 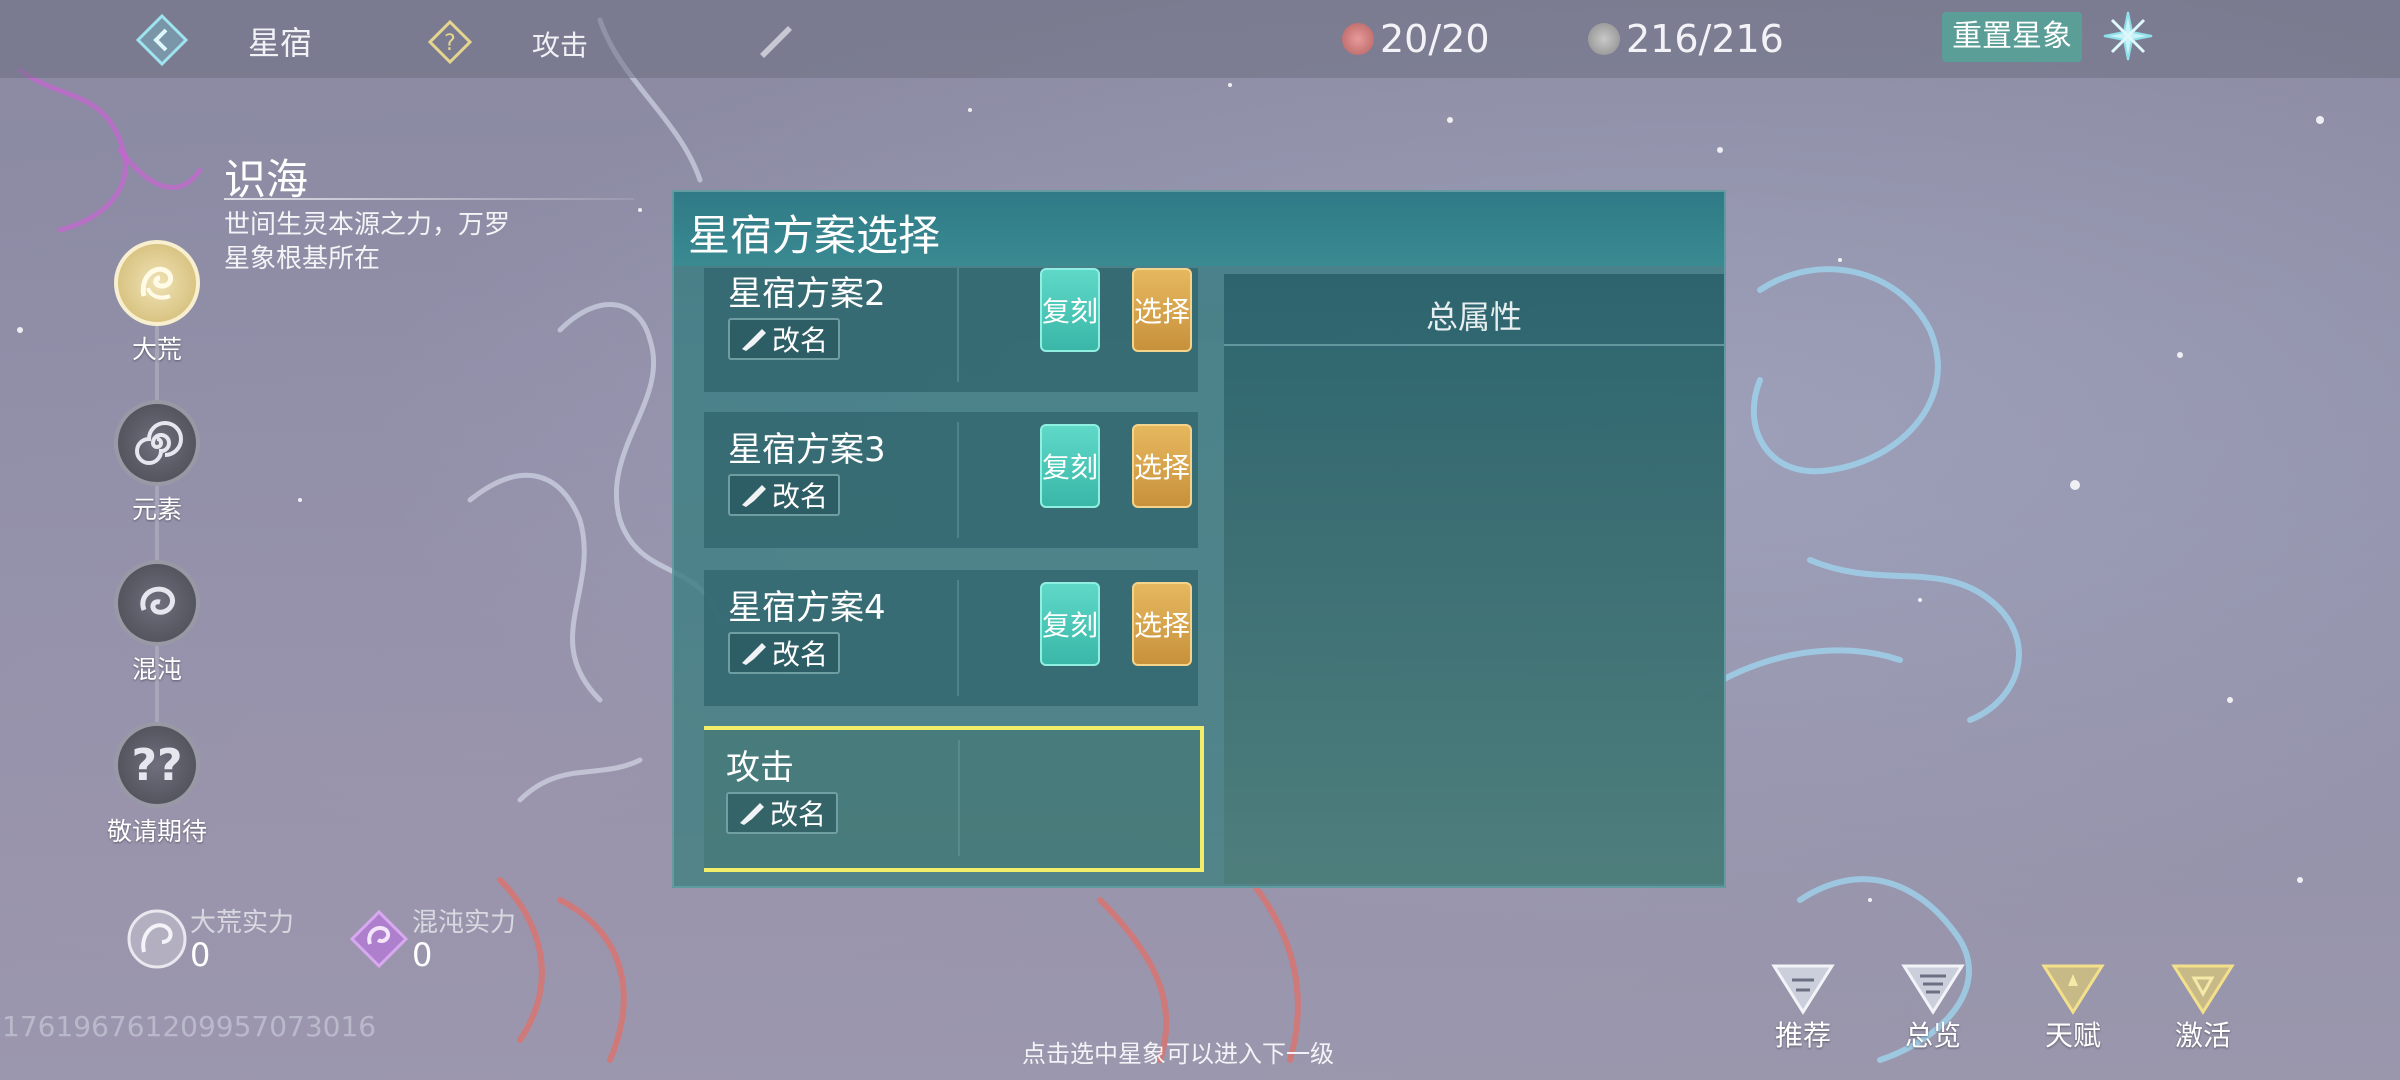 I want to click on activate-icon, so click(x=2203, y=989).